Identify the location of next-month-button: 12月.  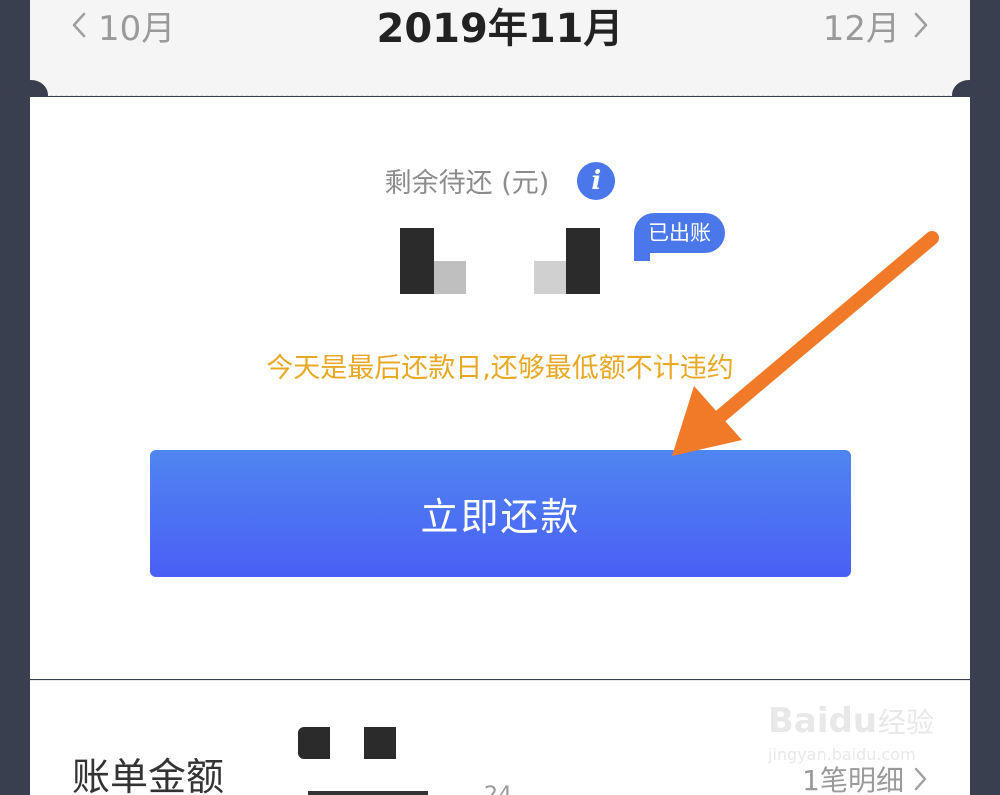
(877, 25).